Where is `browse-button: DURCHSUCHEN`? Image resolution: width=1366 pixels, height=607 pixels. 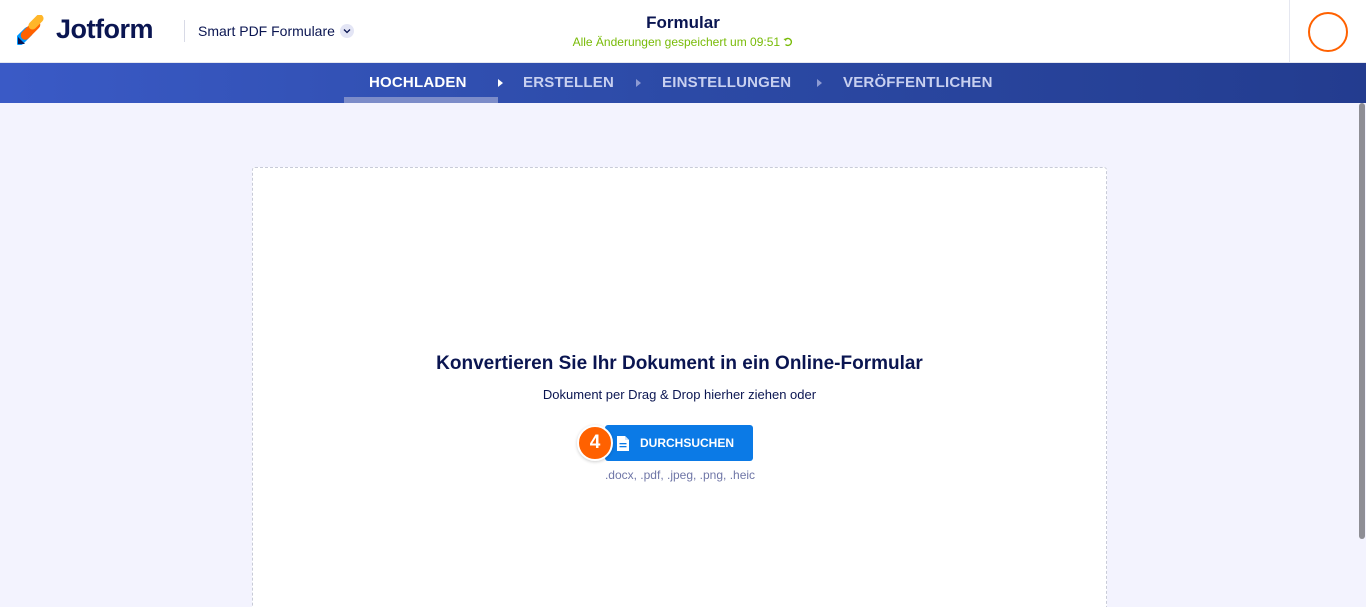
browse-button: DURCHSUCHEN is located at coordinates (679, 443).